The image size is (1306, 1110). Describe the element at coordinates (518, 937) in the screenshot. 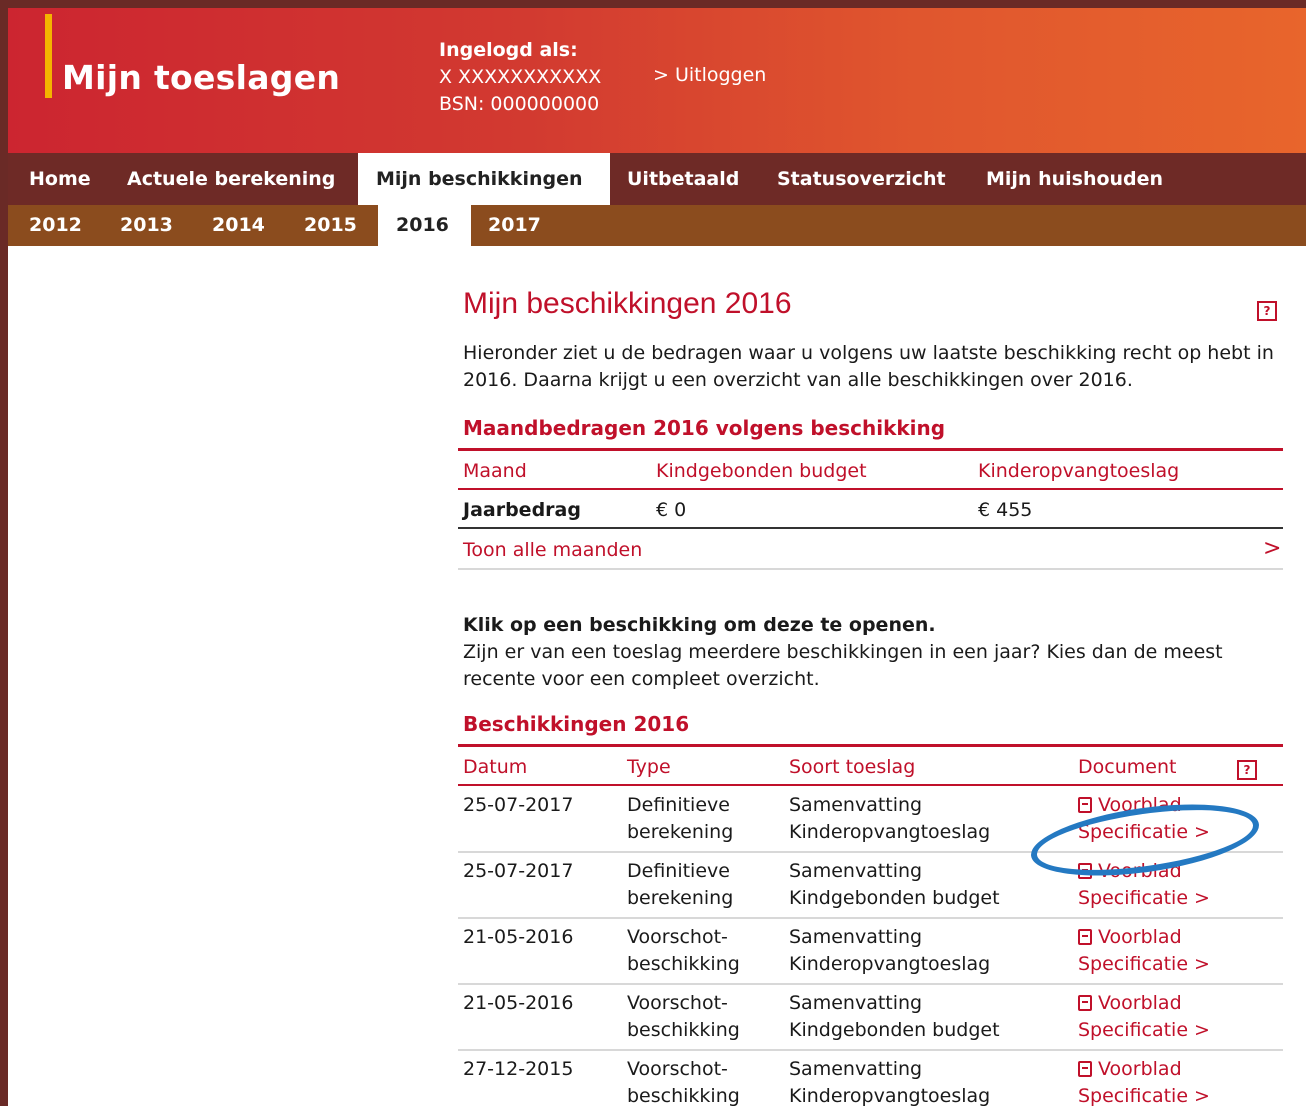

I see `row-3-datum: 21-05-2016` at that location.